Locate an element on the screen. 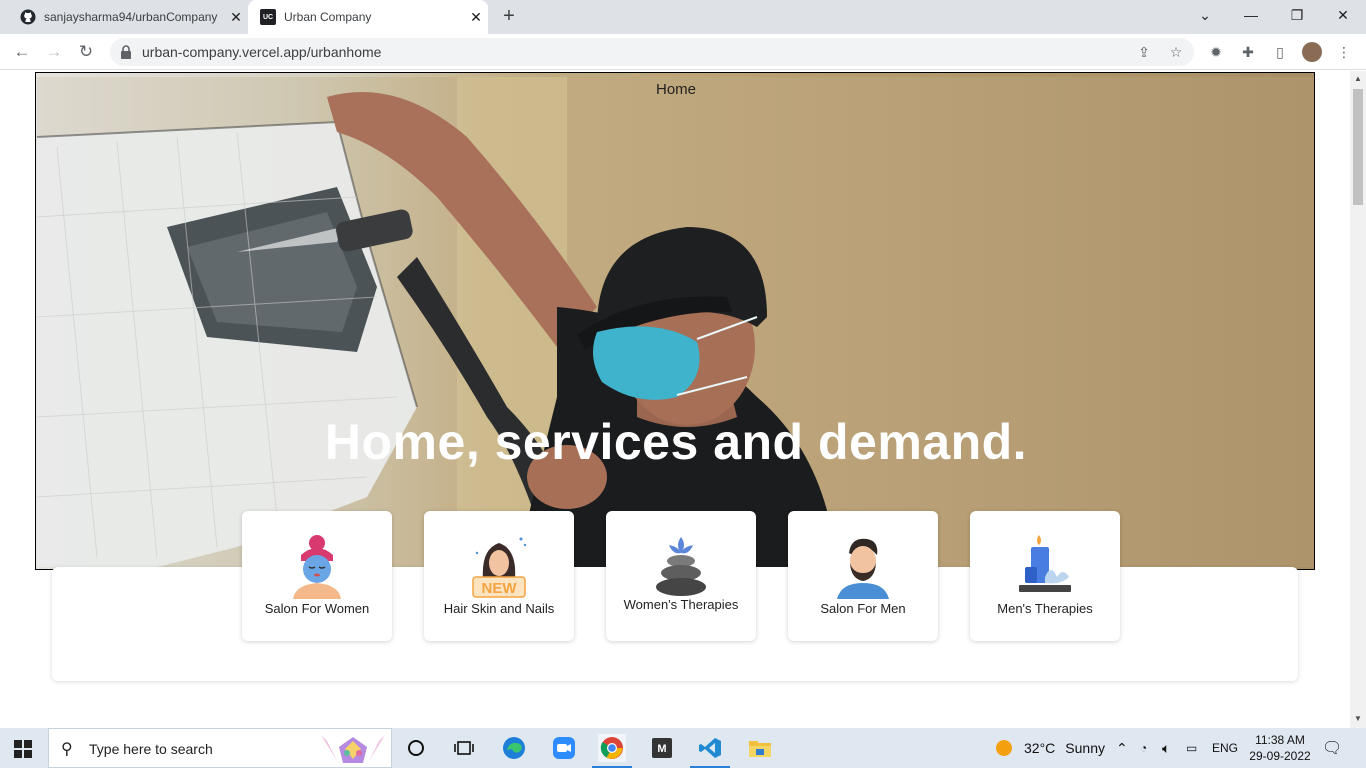 The width and height of the screenshot is (1366, 768). show-hidden-icons-chevron-icon: ⌃ is located at coordinates (1122, 748).